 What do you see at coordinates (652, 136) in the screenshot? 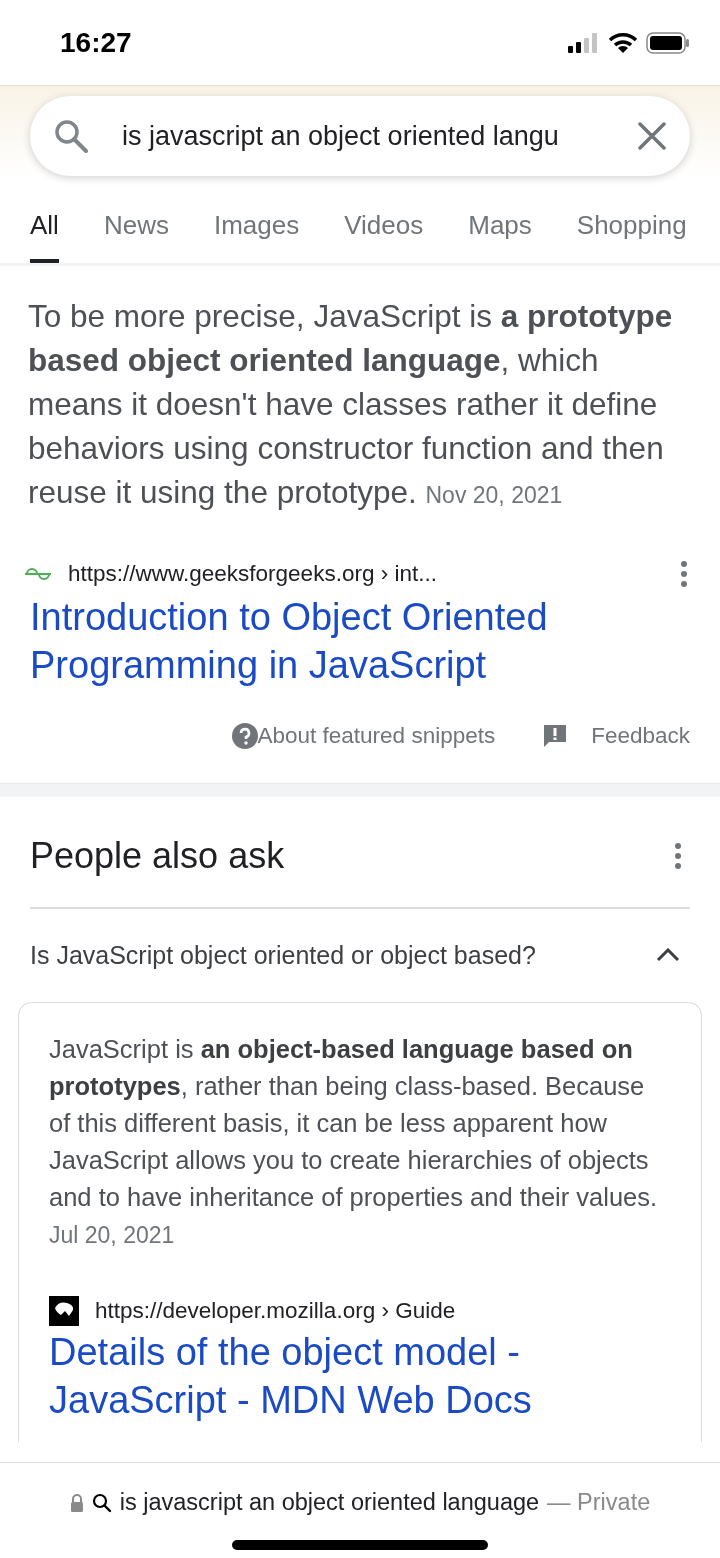
I see `close-icon` at bounding box center [652, 136].